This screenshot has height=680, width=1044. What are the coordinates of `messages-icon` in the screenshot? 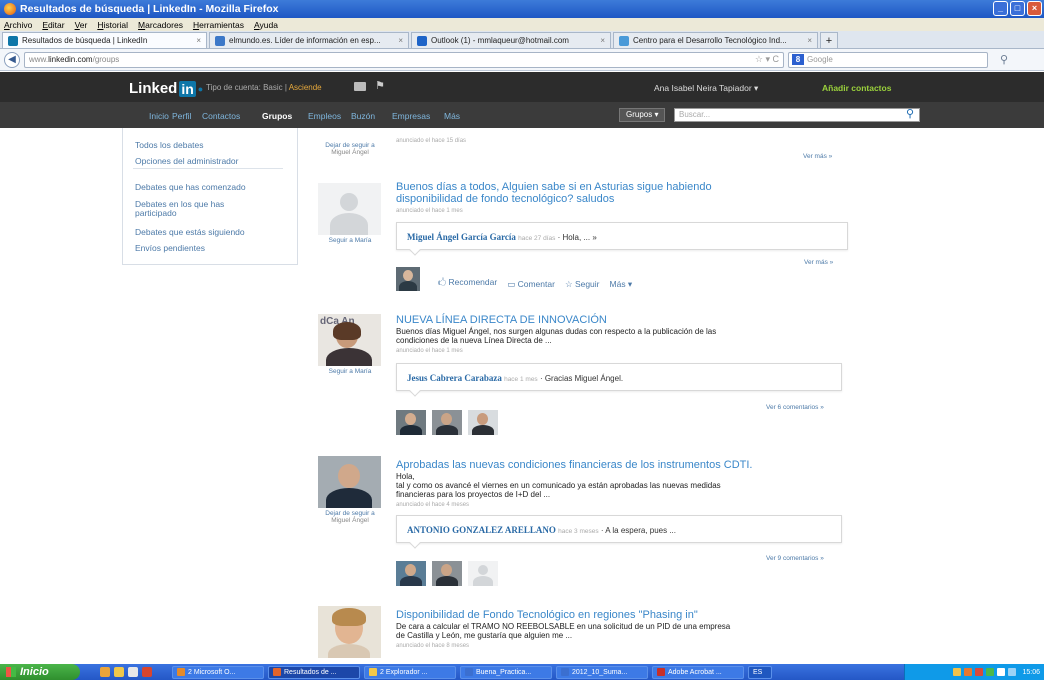 It's located at (360, 86).